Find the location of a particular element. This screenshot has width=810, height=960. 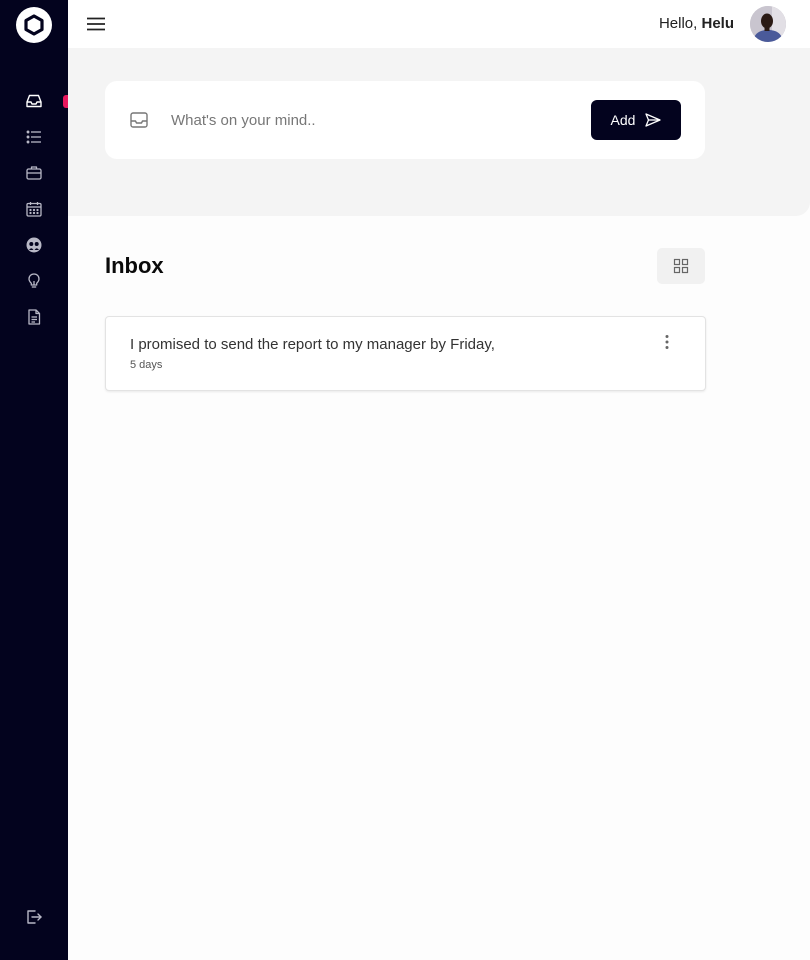

hexagon-logo-icon is located at coordinates (34, 25).